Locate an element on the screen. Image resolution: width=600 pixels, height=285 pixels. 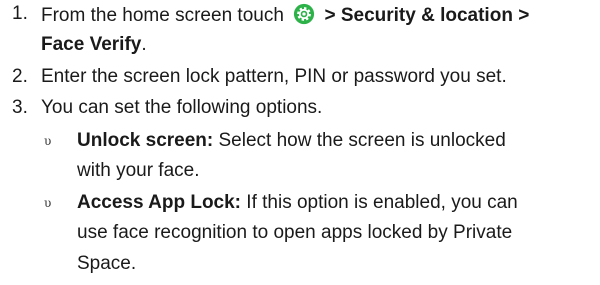
step-1-tail: . is located at coordinates (144, 44).